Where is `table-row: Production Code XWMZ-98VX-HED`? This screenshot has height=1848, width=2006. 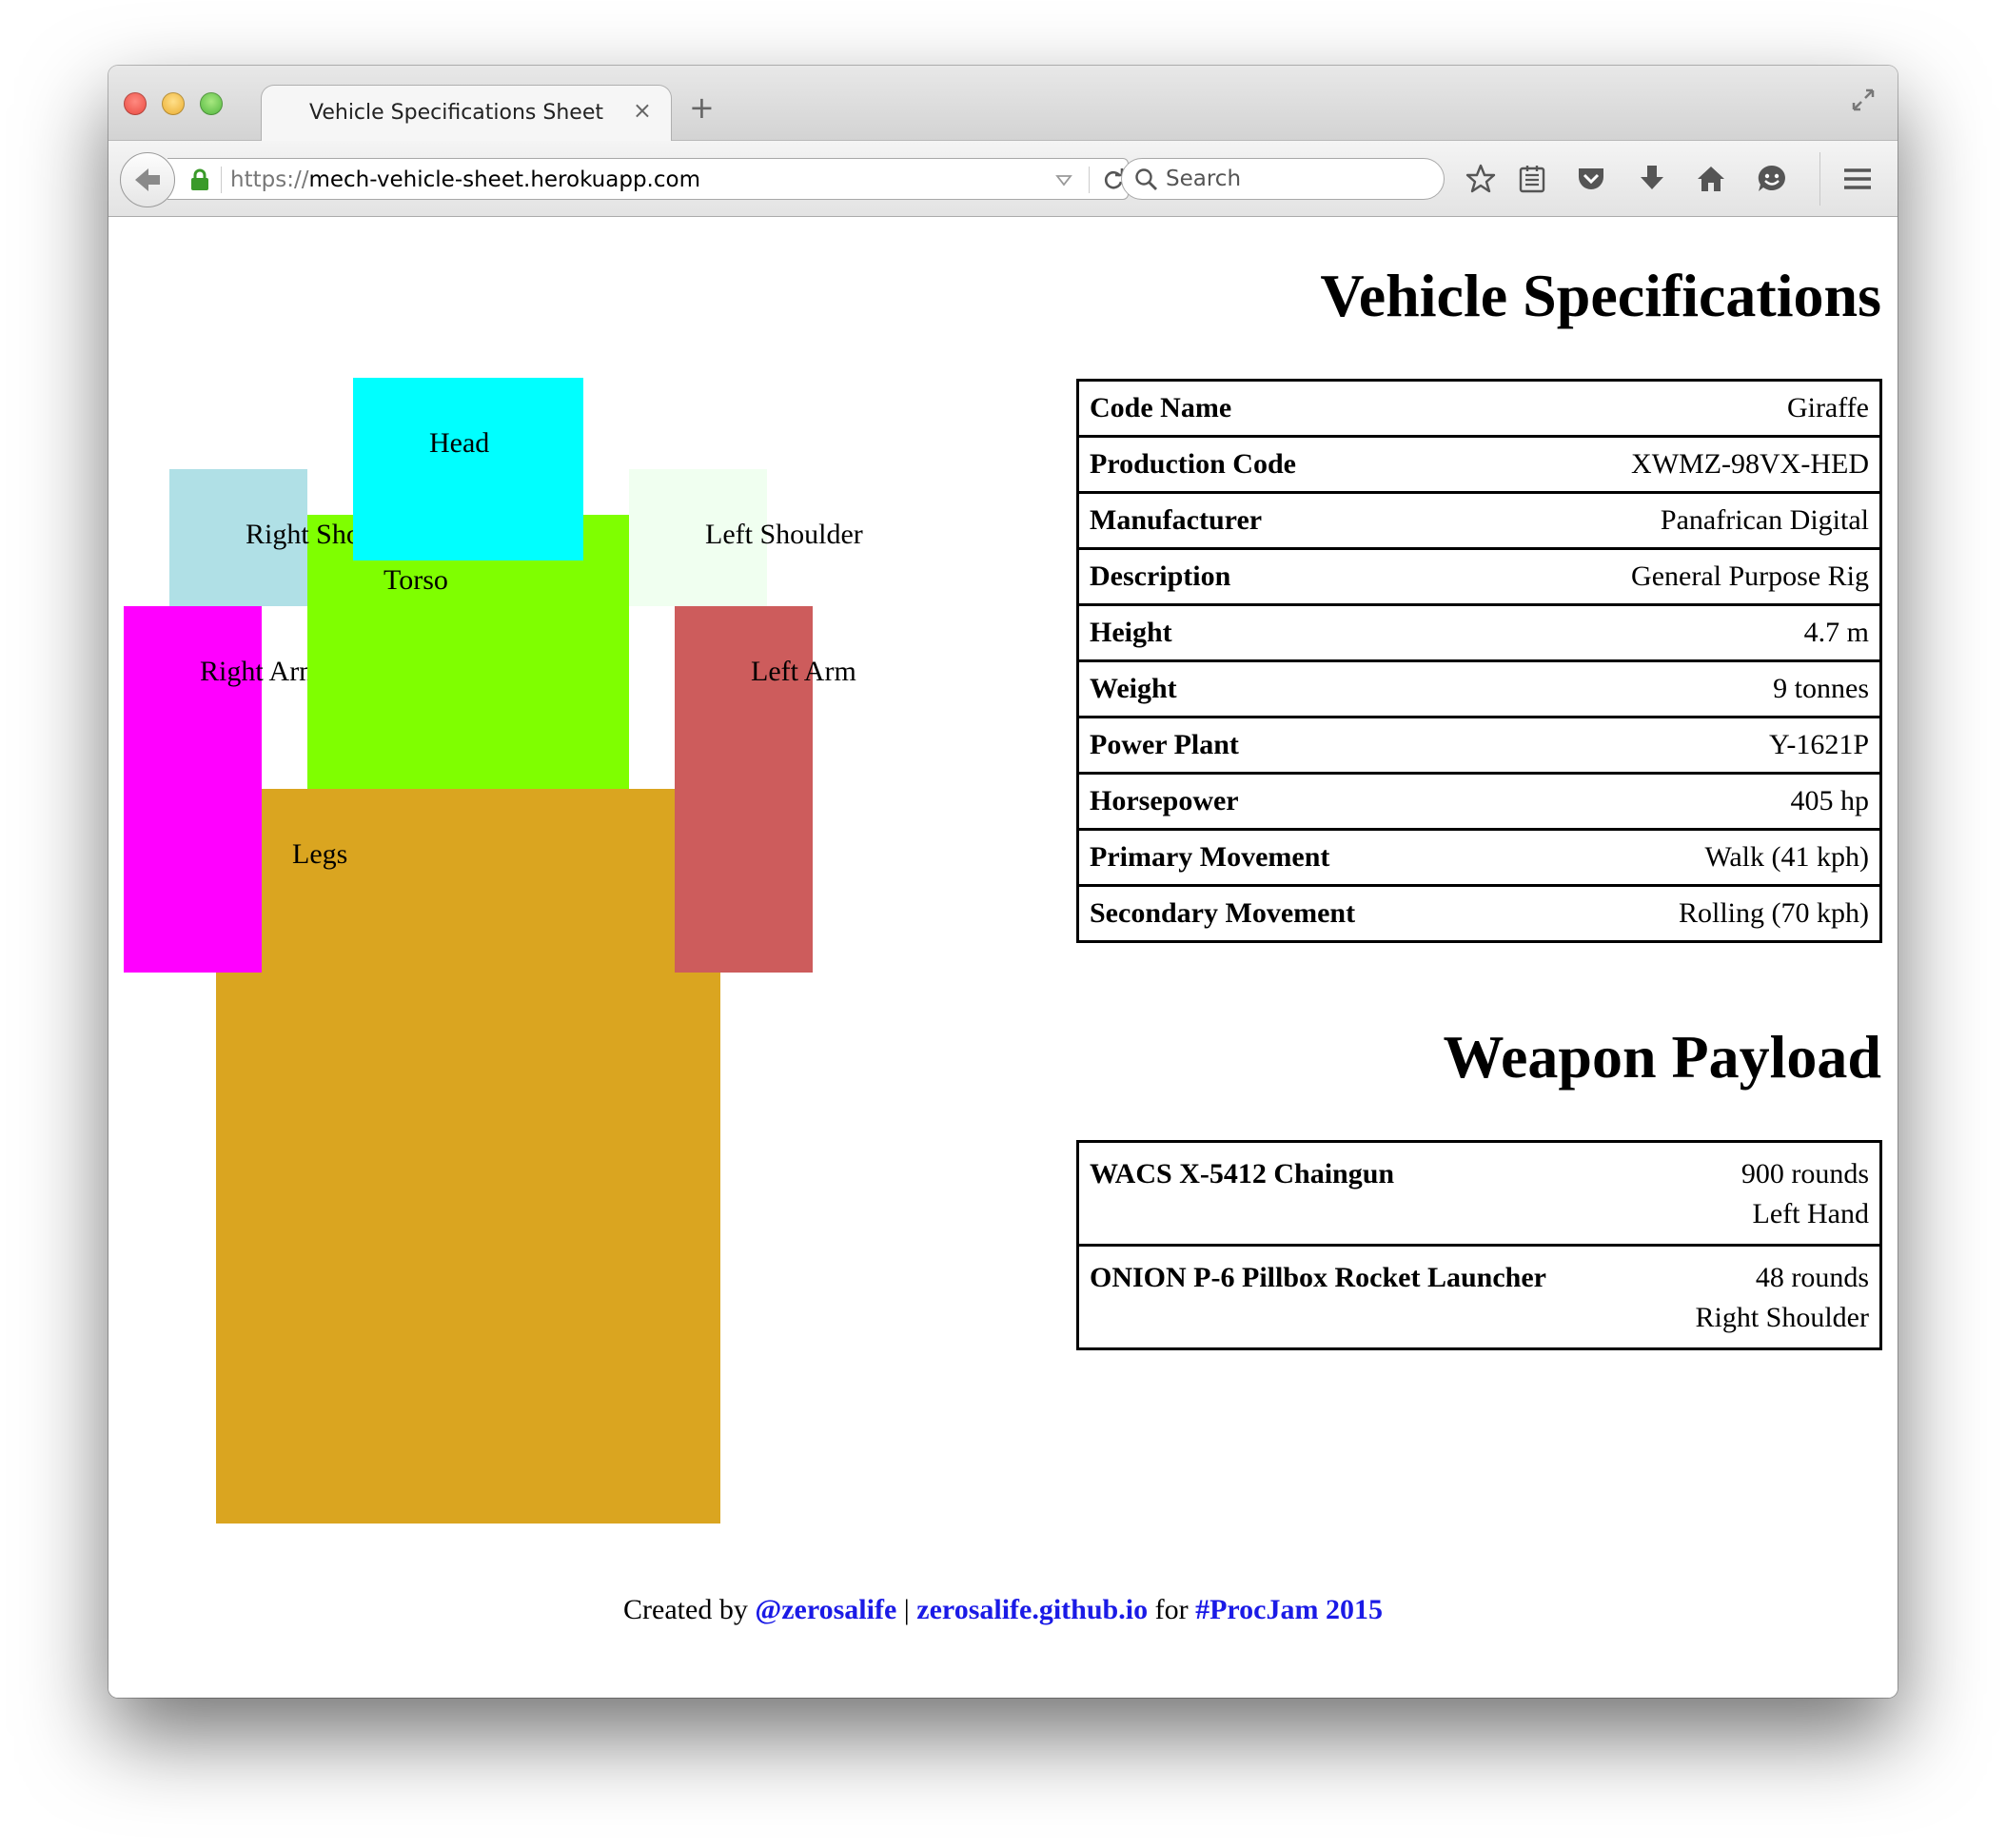 table-row: Production Code XWMZ-98VX-HED is located at coordinates (1479, 464).